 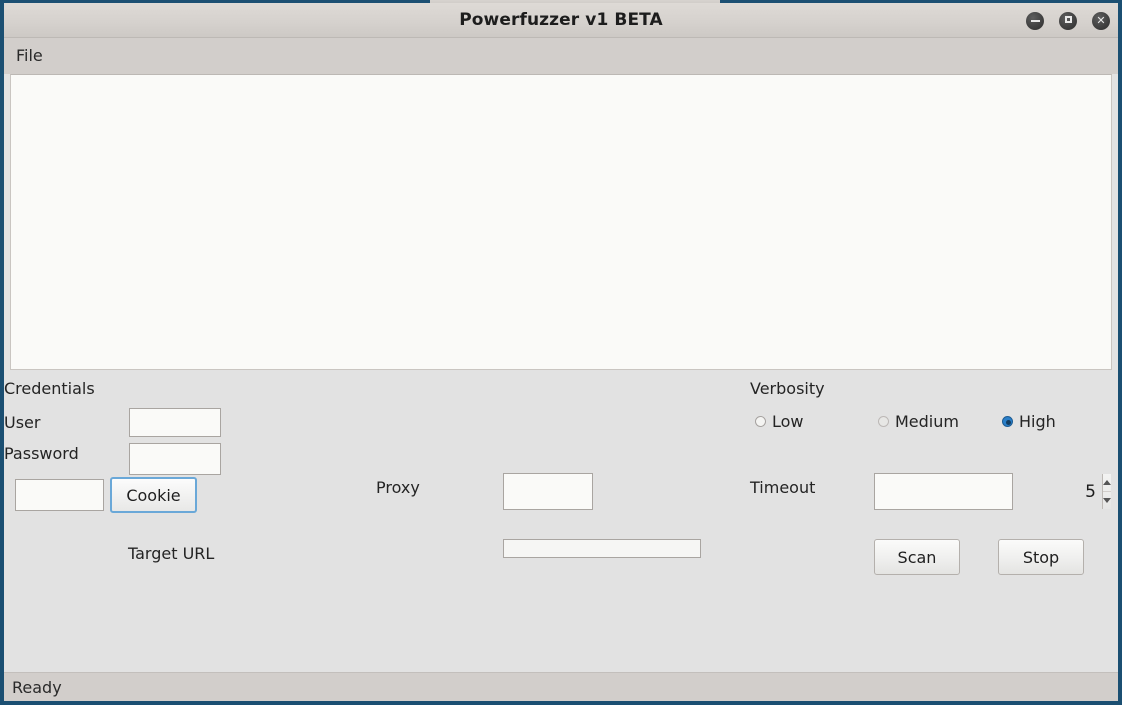 I want to click on timeout-decrement-button, so click(x=1107, y=500).